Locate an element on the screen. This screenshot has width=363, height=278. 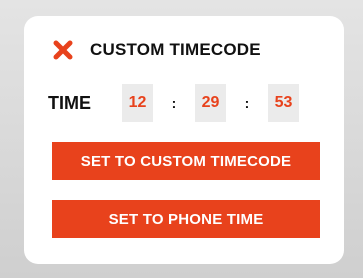
dialog-title: CUSTOM TIMECODE is located at coordinates (175, 49).